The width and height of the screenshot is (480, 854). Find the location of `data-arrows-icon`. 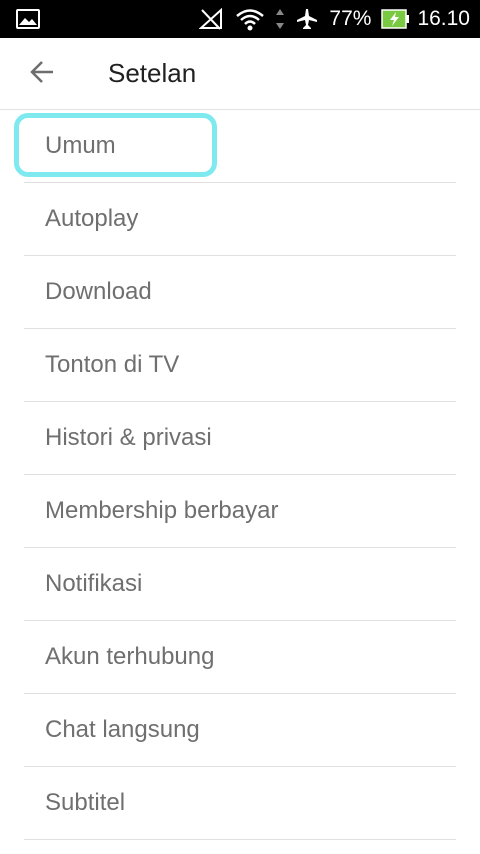

data-arrows-icon is located at coordinates (280, 19).